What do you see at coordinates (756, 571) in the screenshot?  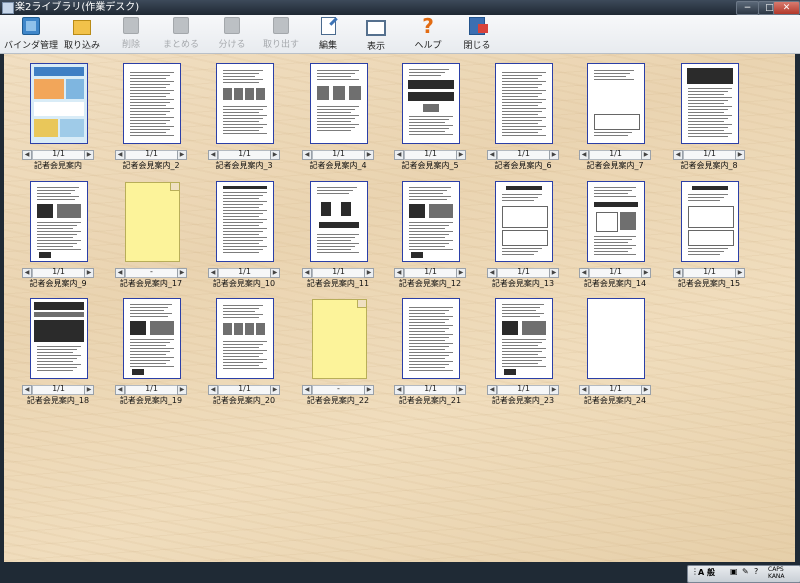 I see `ime-help-icon: ?` at bounding box center [756, 571].